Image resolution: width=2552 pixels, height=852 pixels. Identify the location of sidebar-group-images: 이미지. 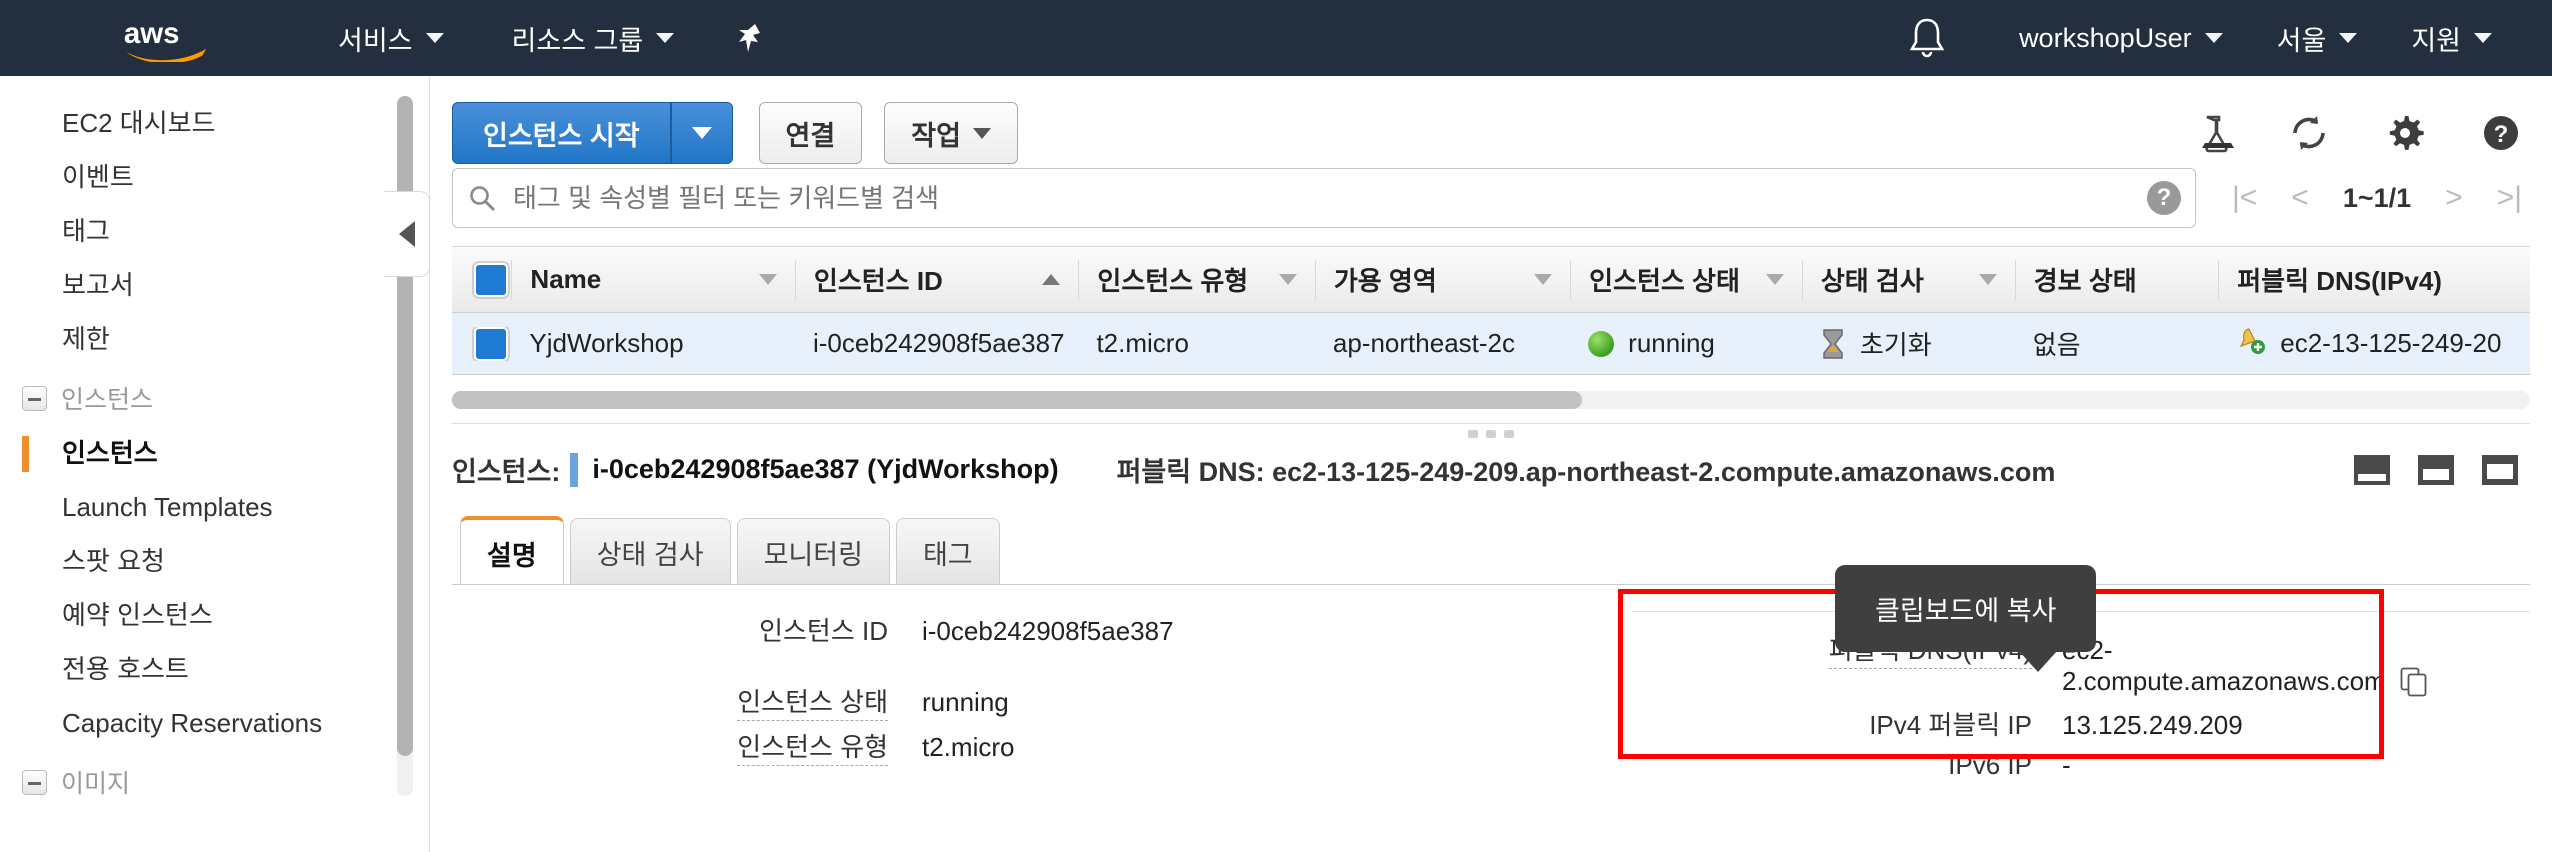
(214, 780).